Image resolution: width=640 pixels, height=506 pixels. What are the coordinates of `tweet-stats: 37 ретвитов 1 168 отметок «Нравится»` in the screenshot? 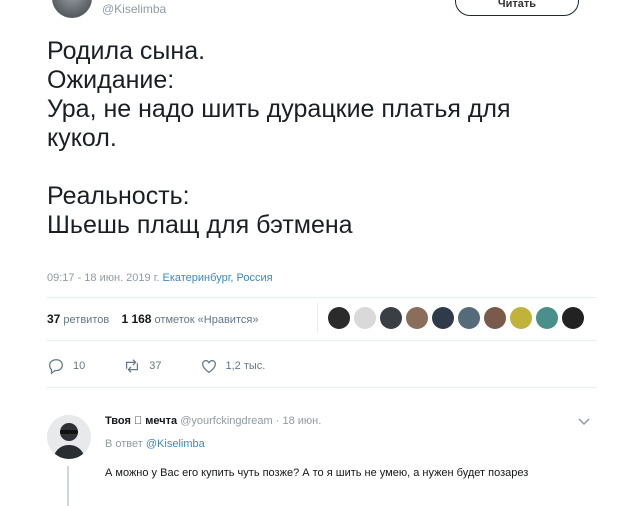 It's located at (152, 319).